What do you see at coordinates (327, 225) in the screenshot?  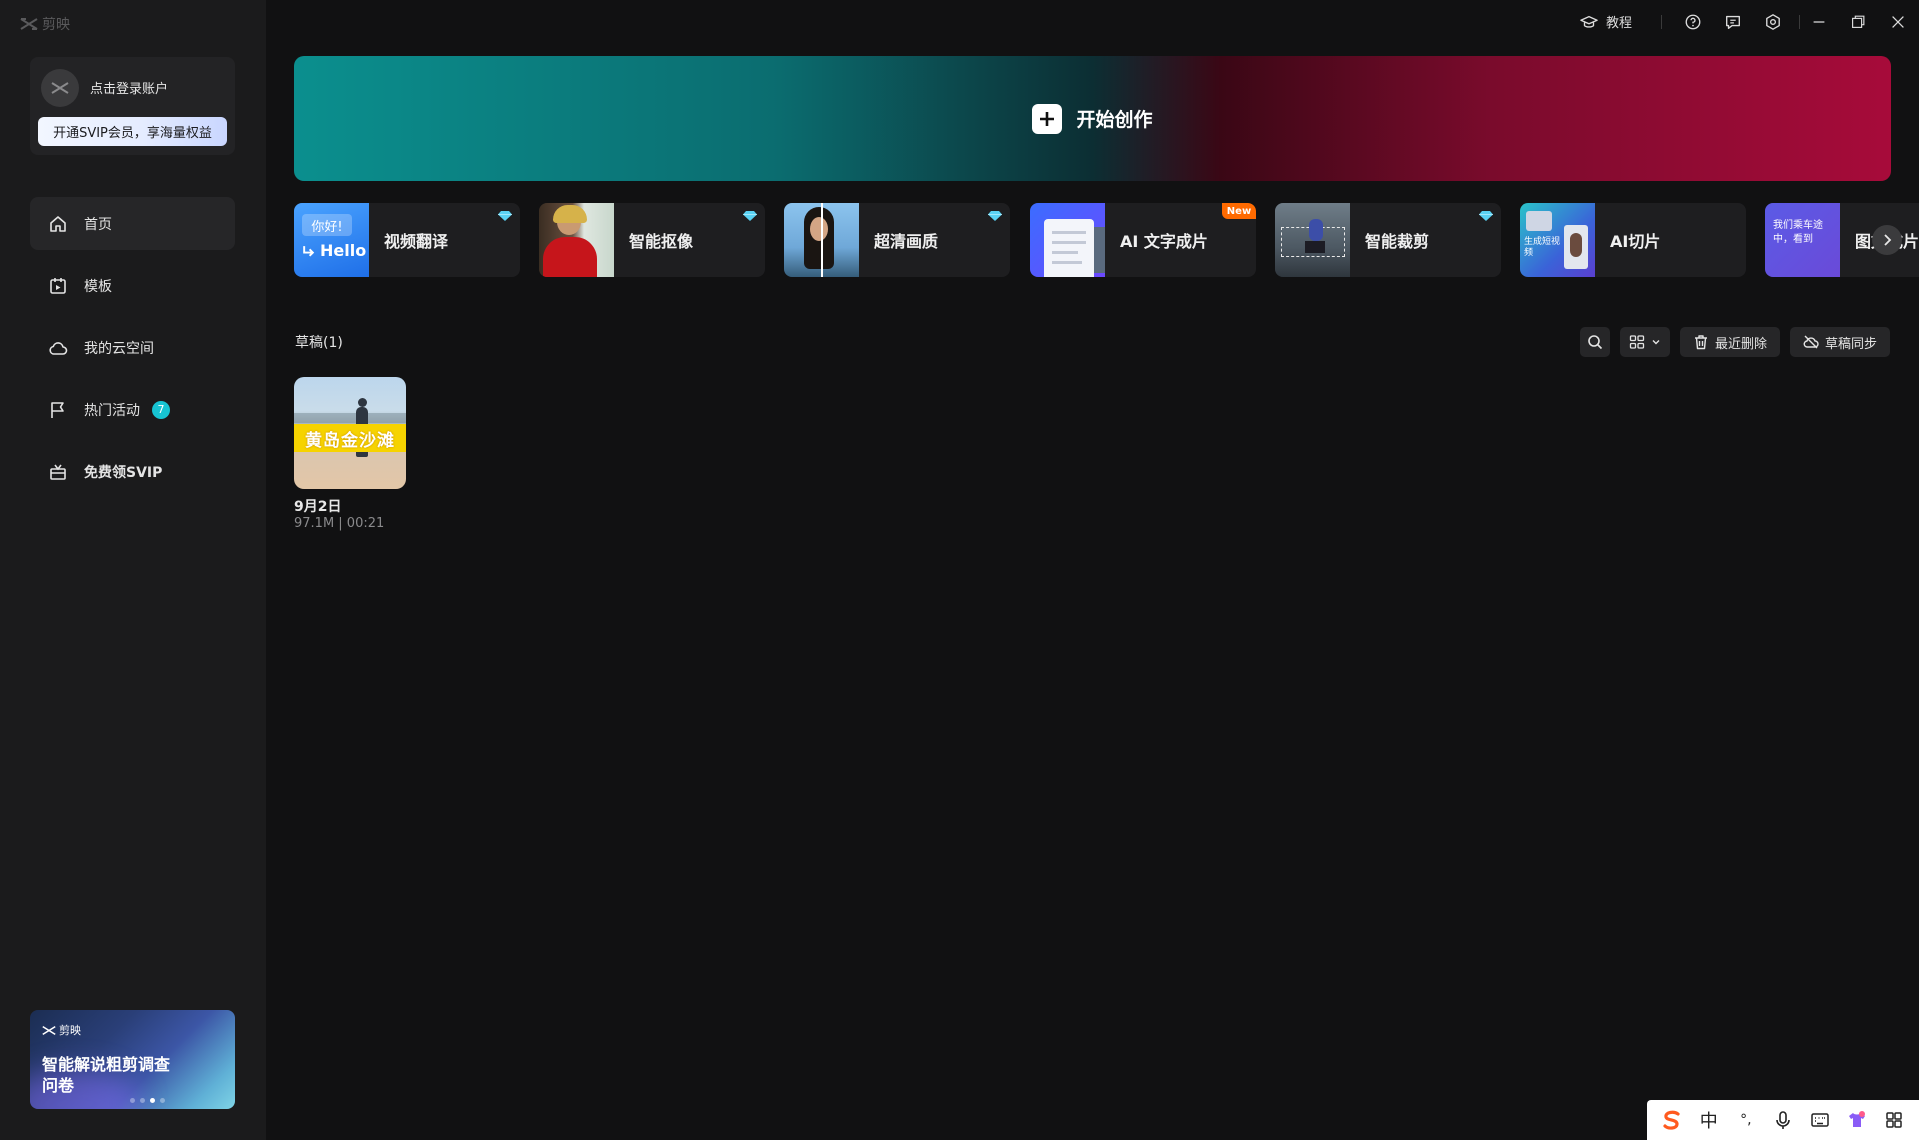 I see `thumb-text: 你好!` at bounding box center [327, 225].